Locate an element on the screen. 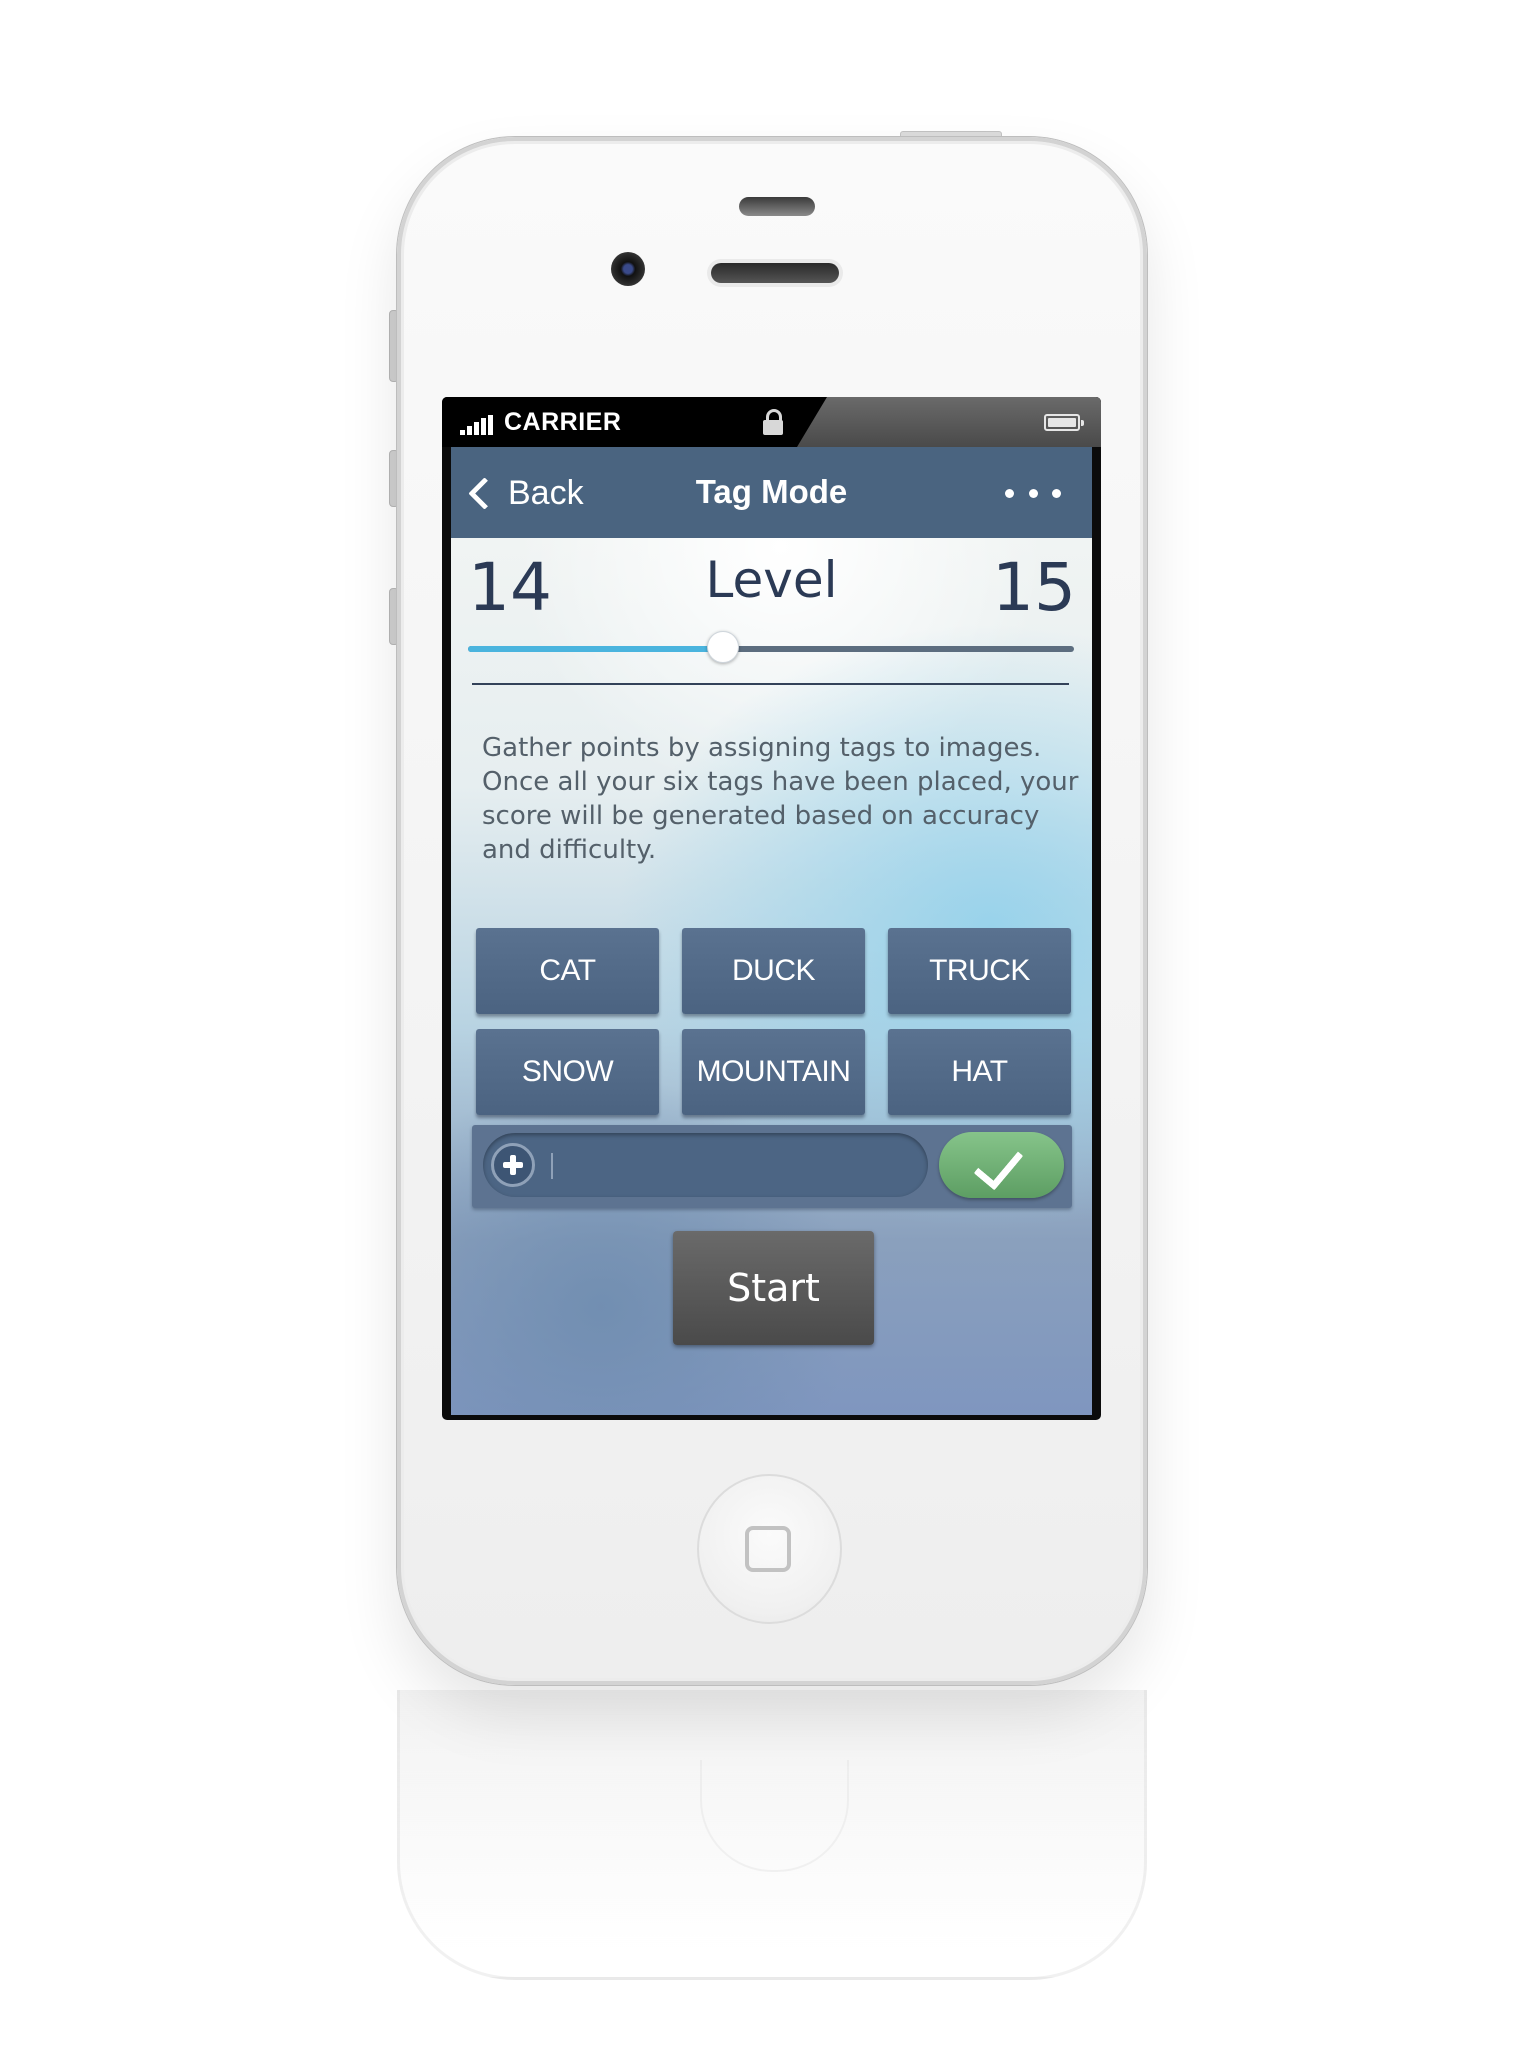  tag-button-hat: HAT is located at coordinates (979, 1072).